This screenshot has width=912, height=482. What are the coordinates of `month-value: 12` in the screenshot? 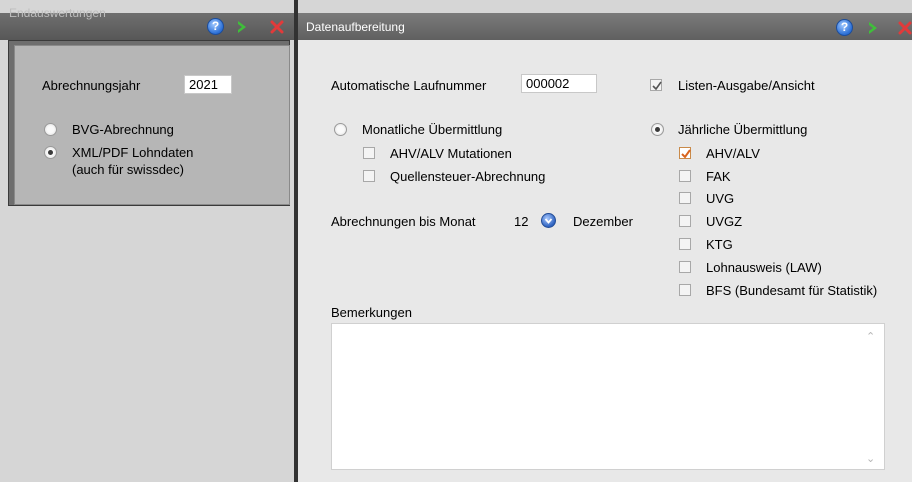 It's located at (521, 221).